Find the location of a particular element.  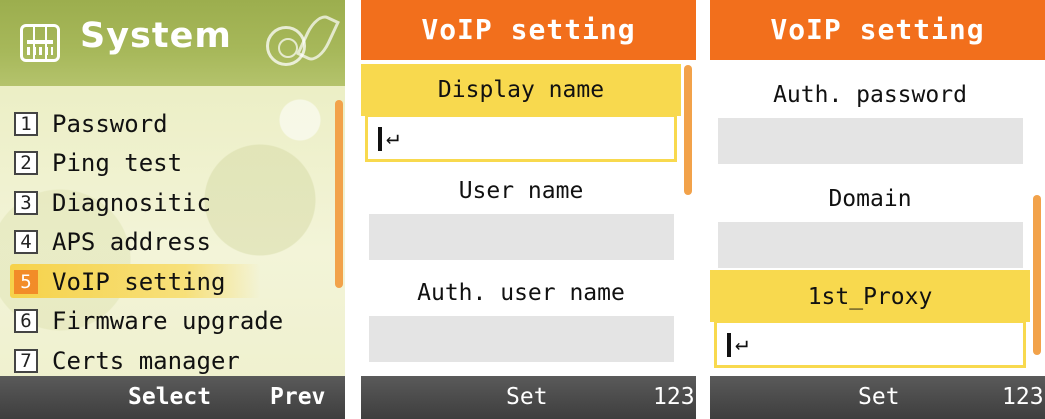

number-key-icon: 2 is located at coordinates (26, 163).